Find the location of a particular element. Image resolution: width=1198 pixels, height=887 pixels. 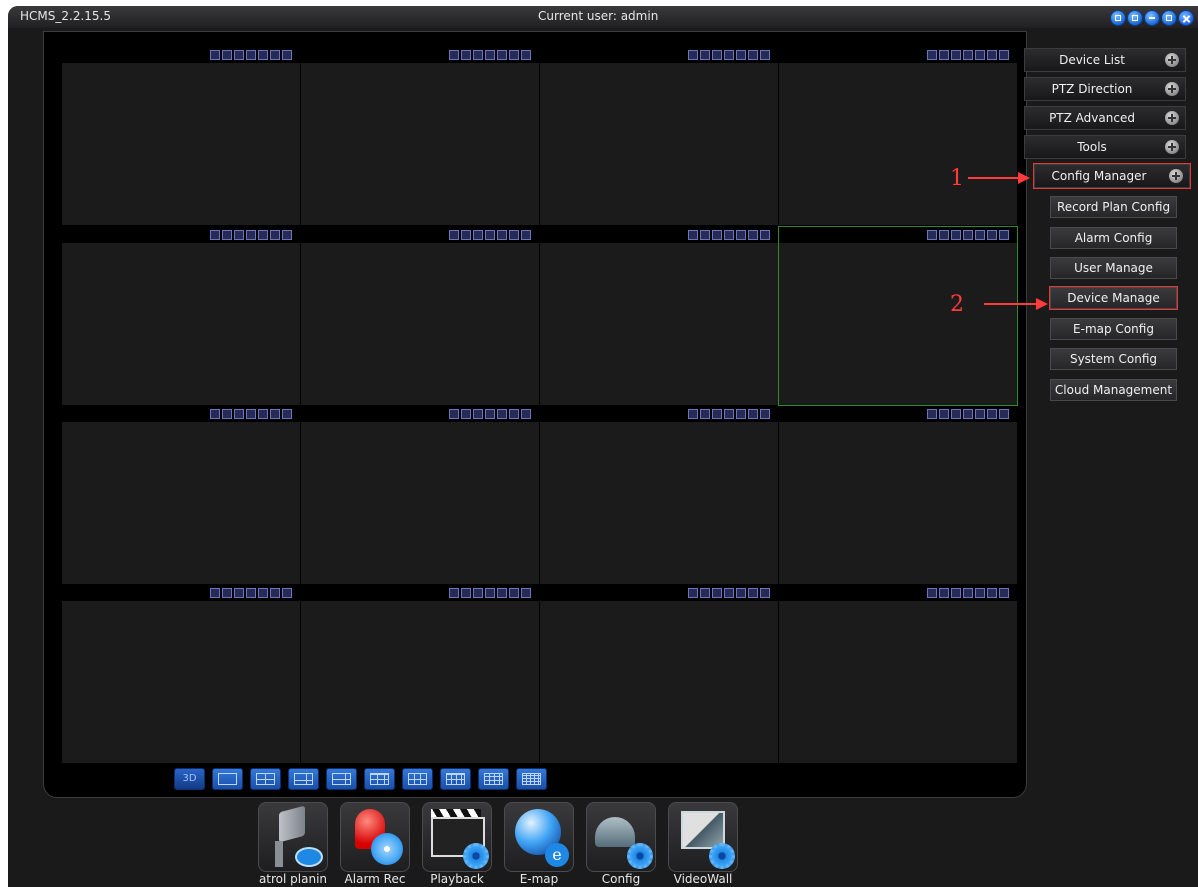

layout-8-button is located at coordinates (341, 779).